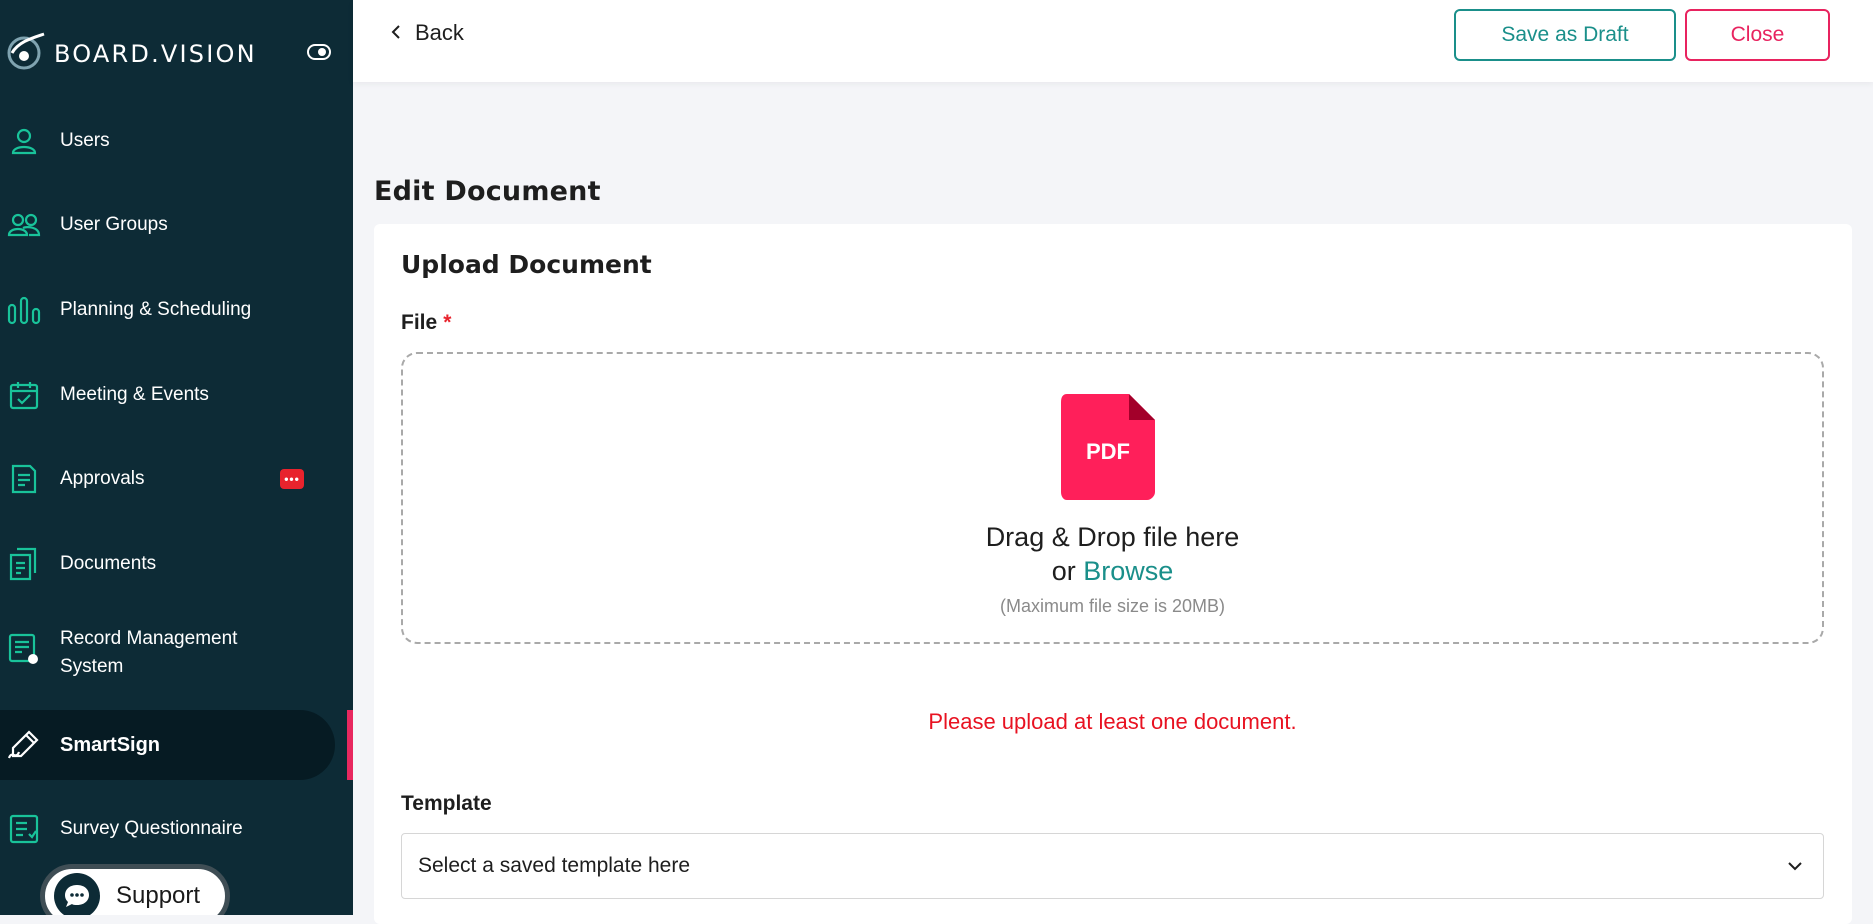 The width and height of the screenshot is (1873, 924). I want to click on user-group-icon, so click(24, 225).